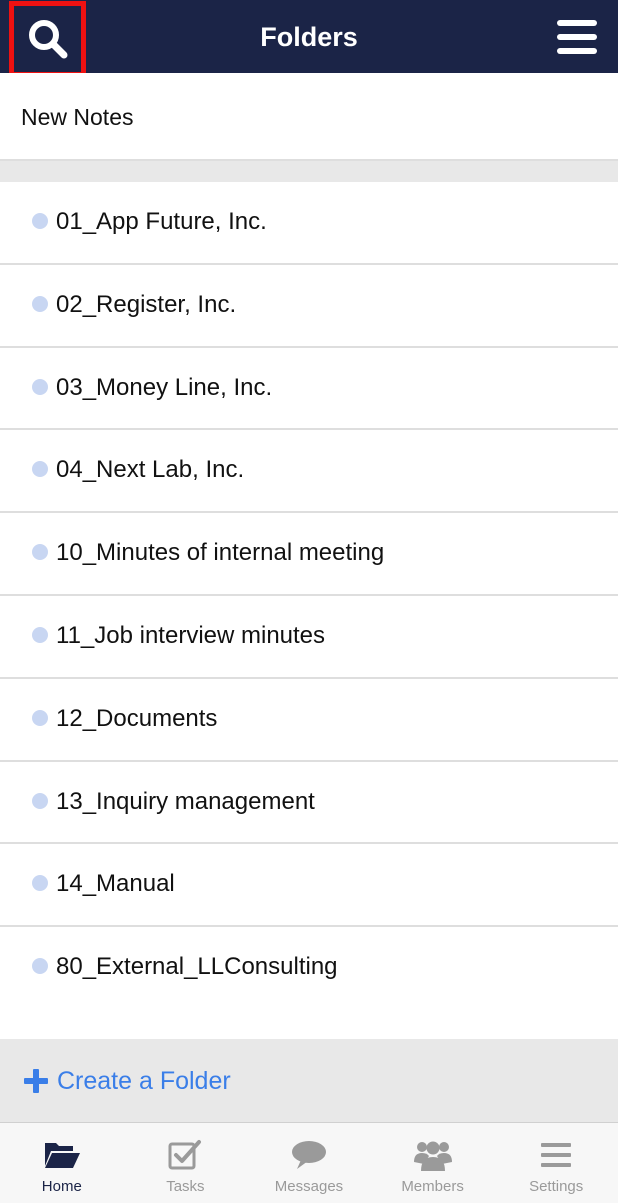 This screenshot has height=1203, width=618. I want to click on folder-item: 13_Inquiry management, so click(309, 803).